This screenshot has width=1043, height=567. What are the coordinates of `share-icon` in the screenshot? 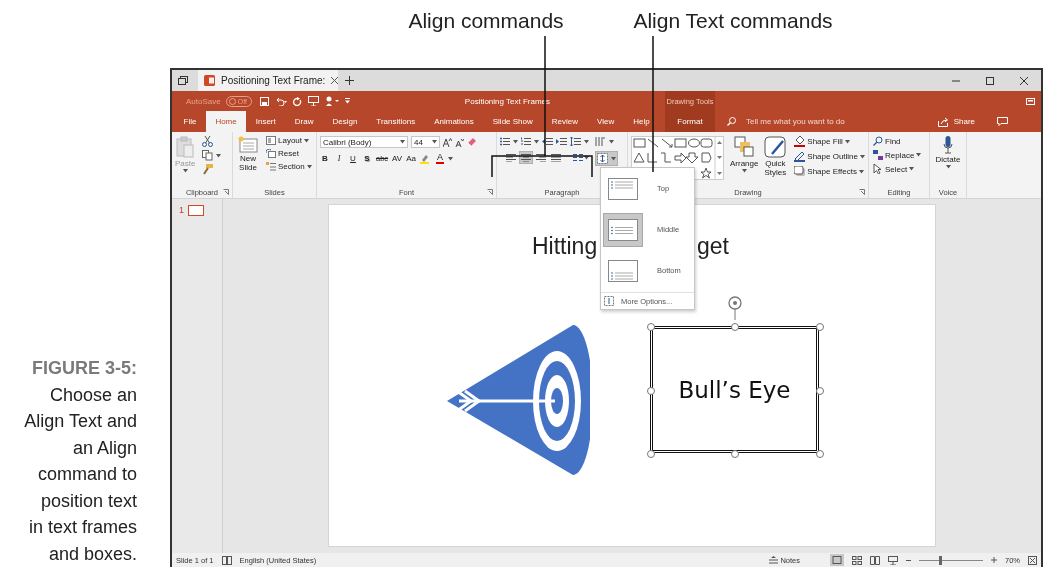 It's located at (943, 121).